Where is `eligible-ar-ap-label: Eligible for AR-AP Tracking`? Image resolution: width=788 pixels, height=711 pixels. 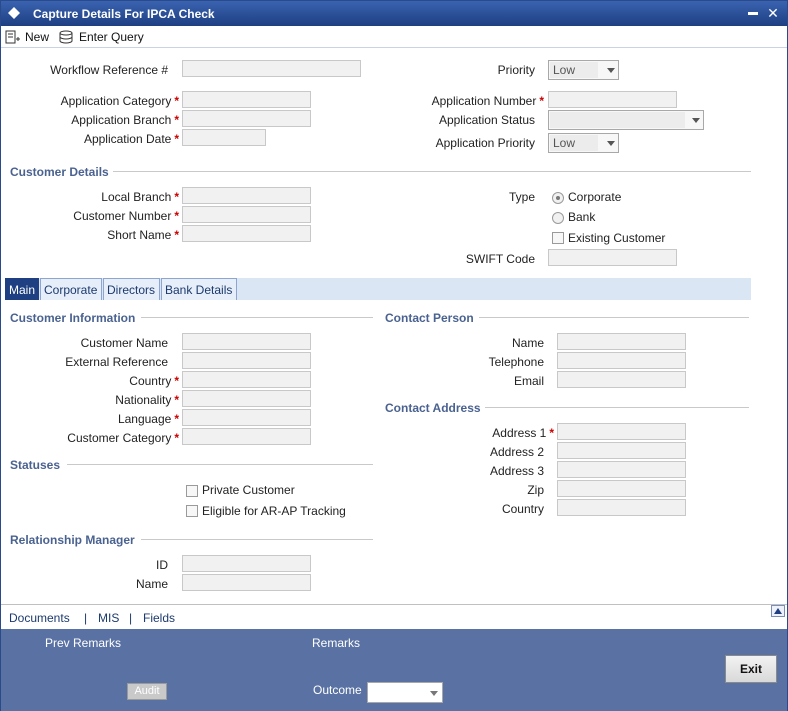 eligible-ar-ap-label: Eligible for AR-AP Tracking is located at coordinates (274, 511).